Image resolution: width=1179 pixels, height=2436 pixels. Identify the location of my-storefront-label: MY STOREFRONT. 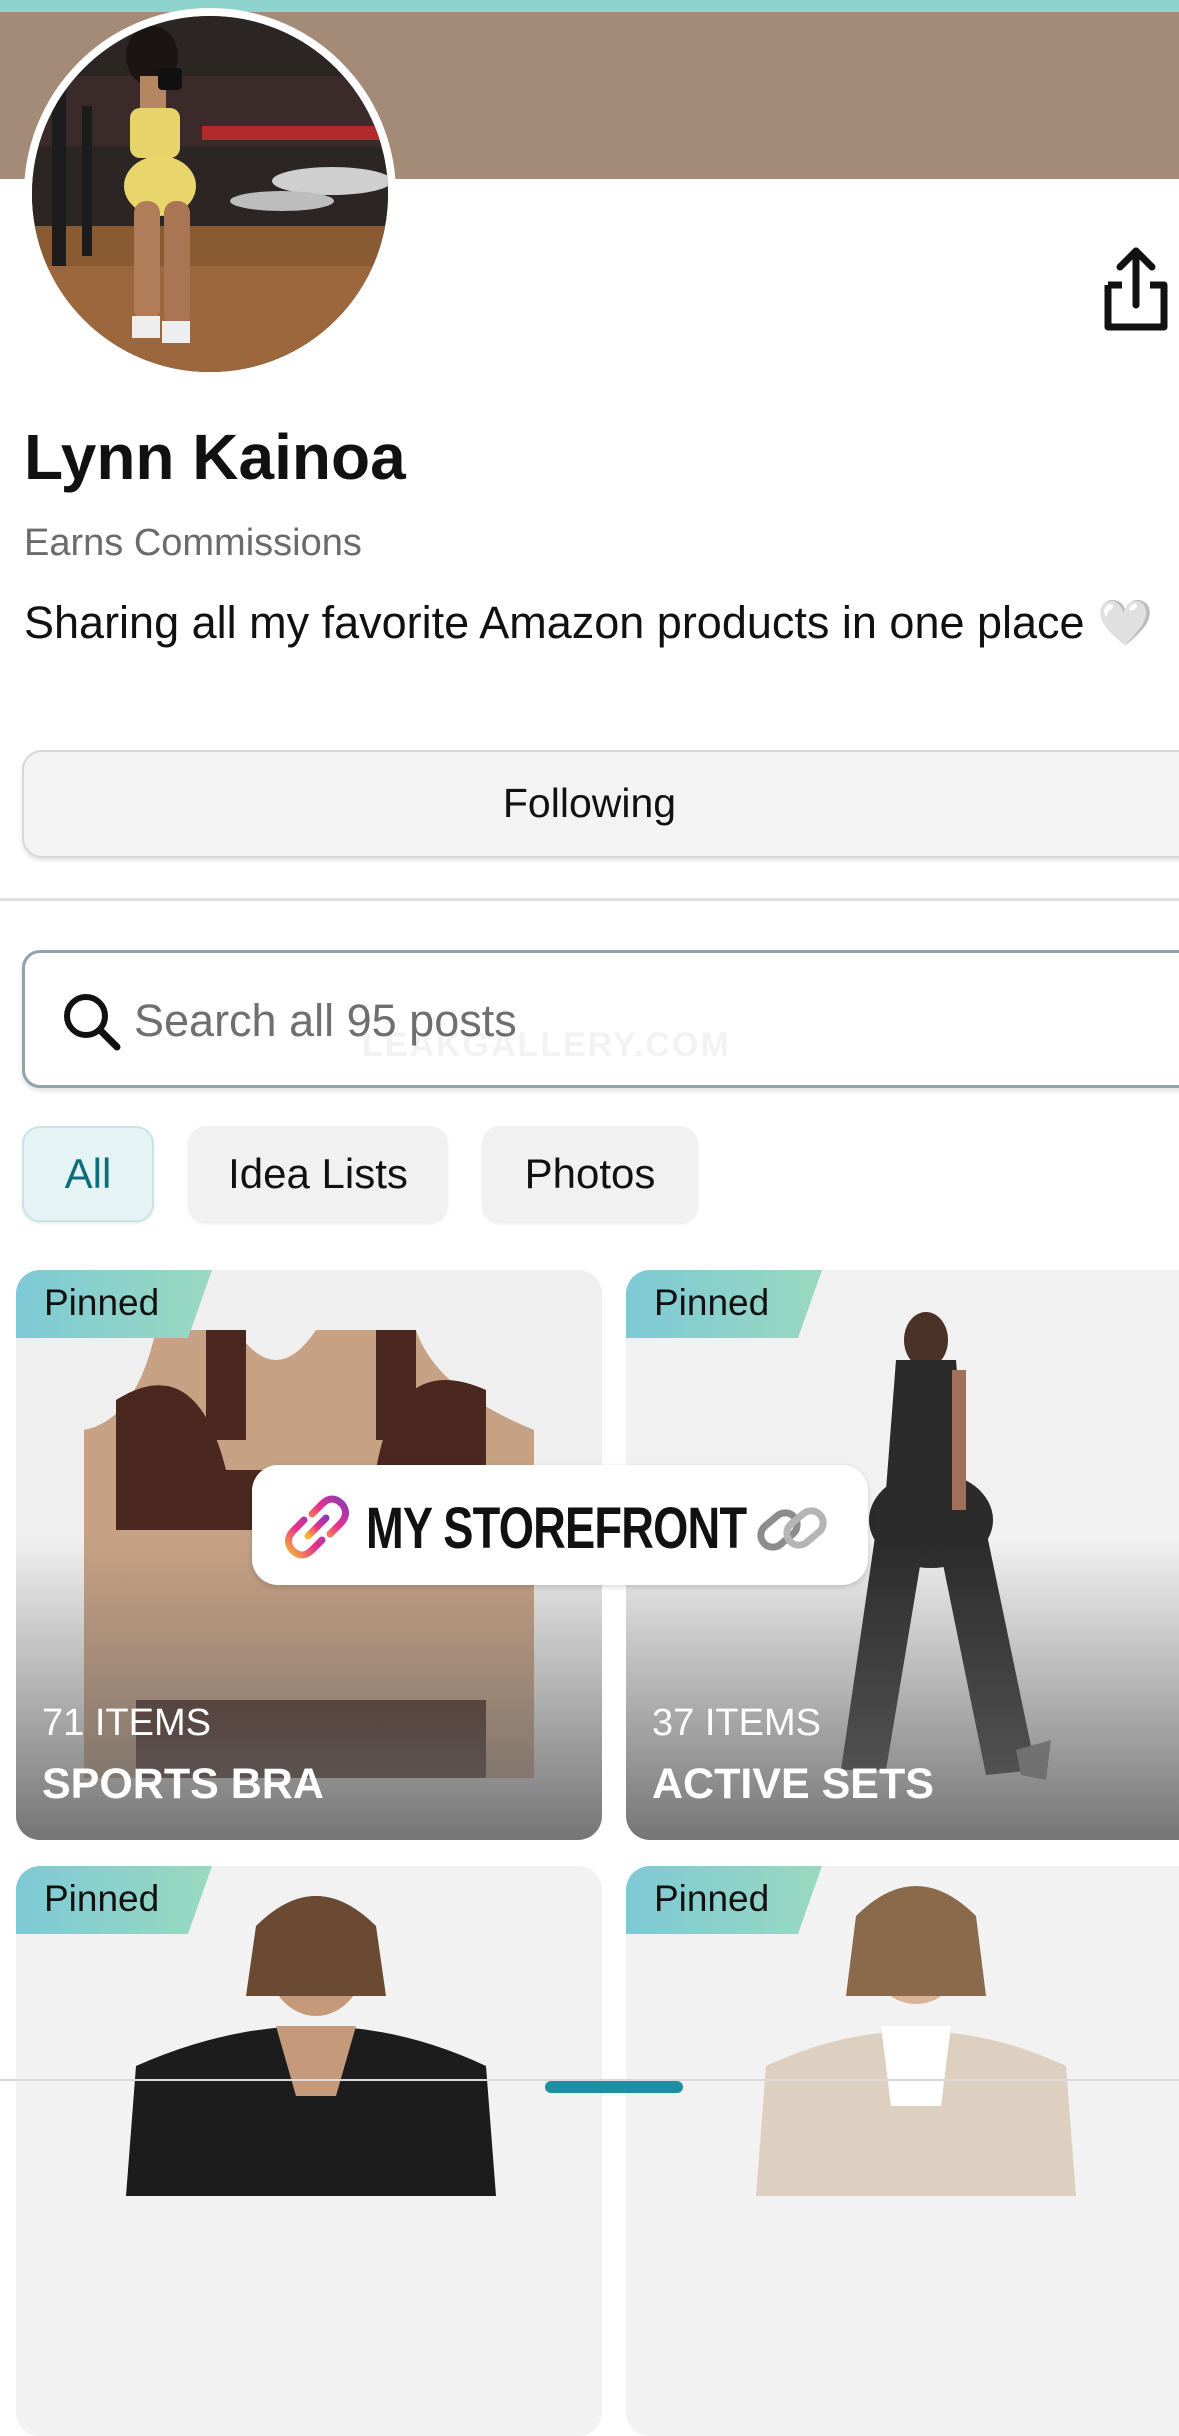
(556, 1528).